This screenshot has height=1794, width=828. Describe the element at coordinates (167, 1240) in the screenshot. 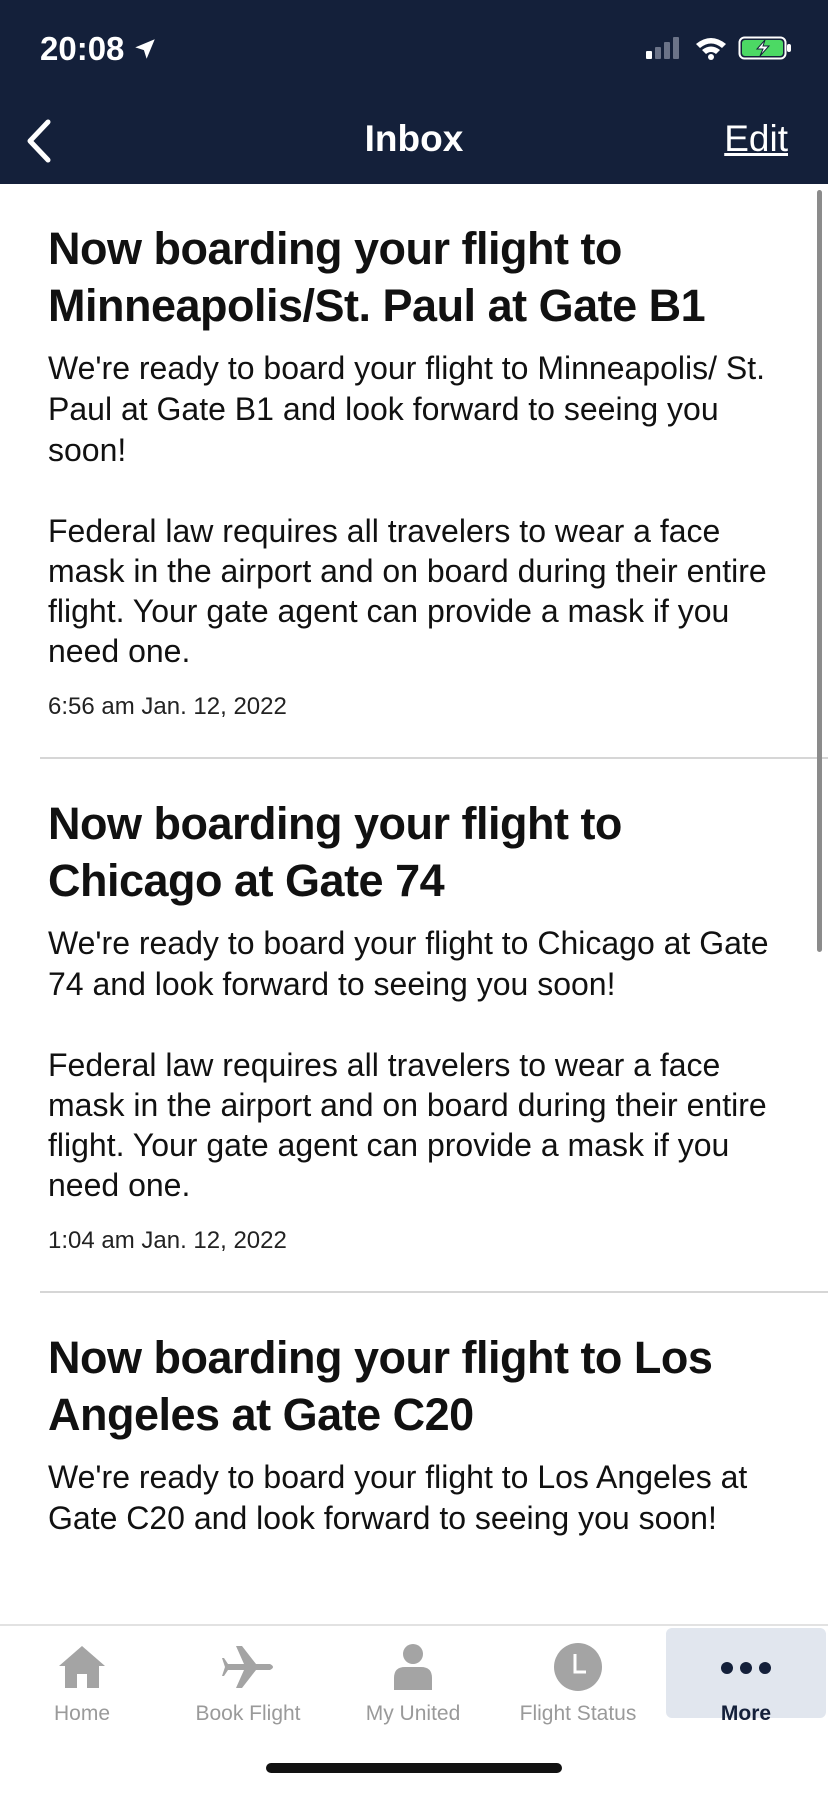

I see `message-timestamp: 1:04 am Jan. 12, 2022` at that location.